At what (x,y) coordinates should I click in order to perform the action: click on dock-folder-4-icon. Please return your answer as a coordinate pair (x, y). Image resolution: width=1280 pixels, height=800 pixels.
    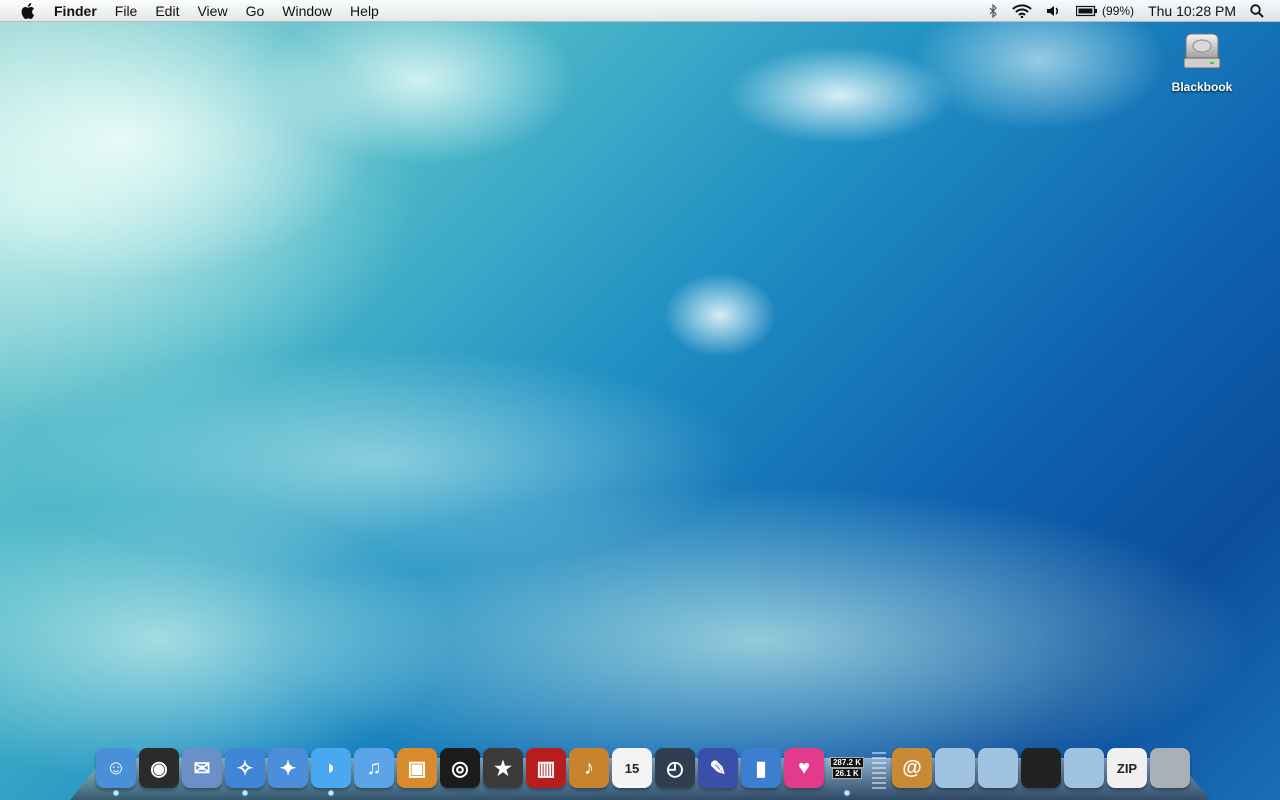
    Looking at the image, I should click on (1084, 768).